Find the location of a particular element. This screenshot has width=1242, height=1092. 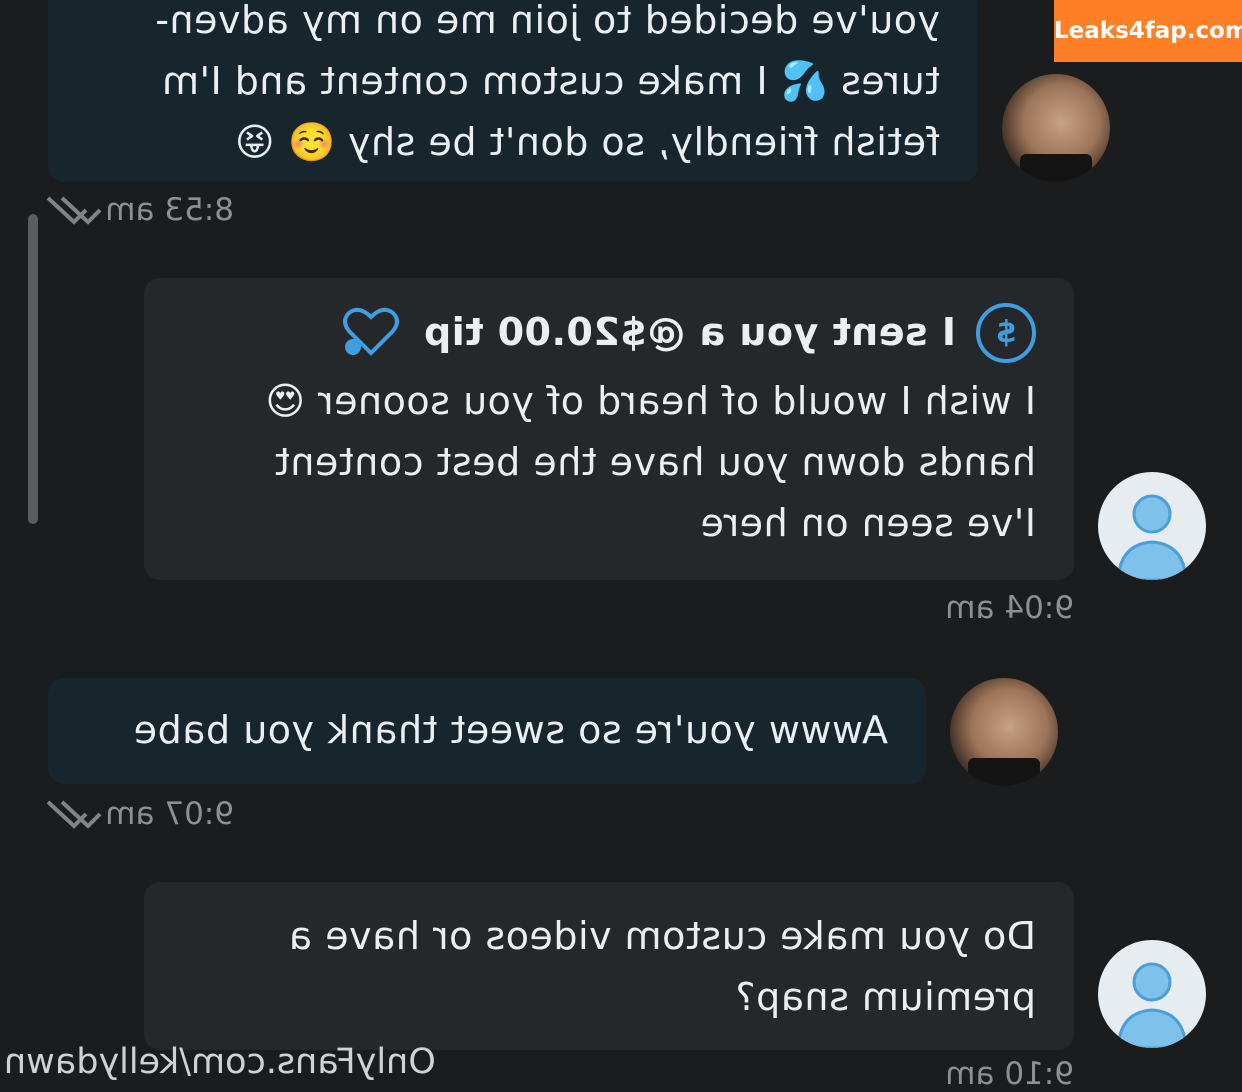

heart-icon is located at coordinates (372, 333).